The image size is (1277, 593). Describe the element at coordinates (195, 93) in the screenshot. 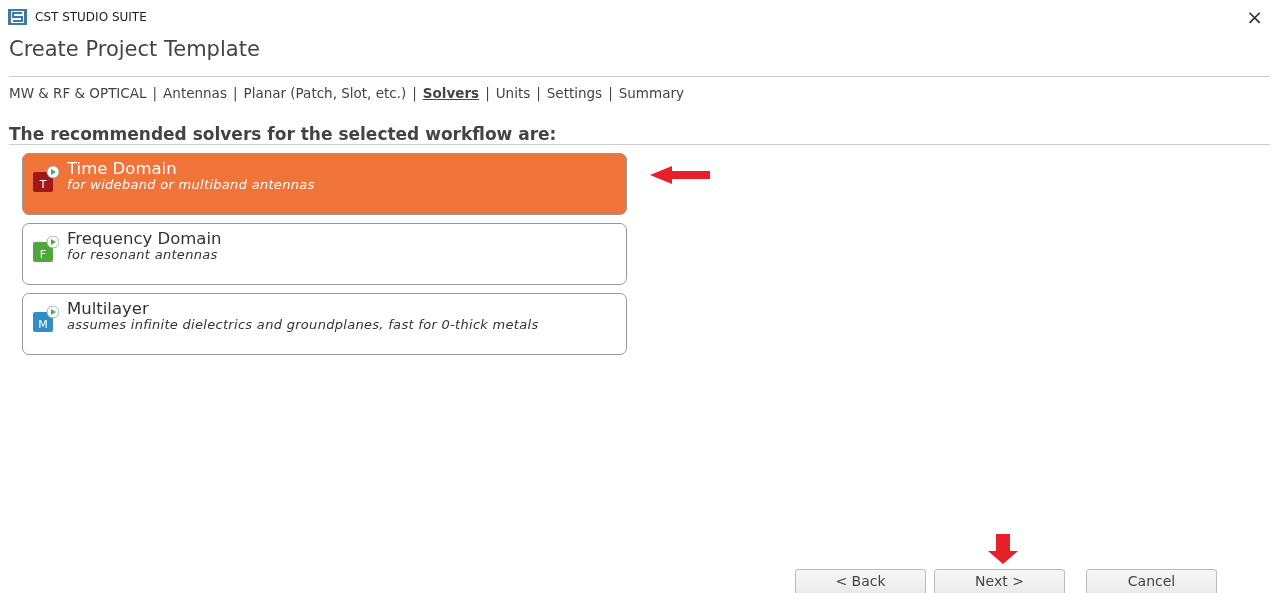

I see `breadcrumb-step: Antennas` at that location.